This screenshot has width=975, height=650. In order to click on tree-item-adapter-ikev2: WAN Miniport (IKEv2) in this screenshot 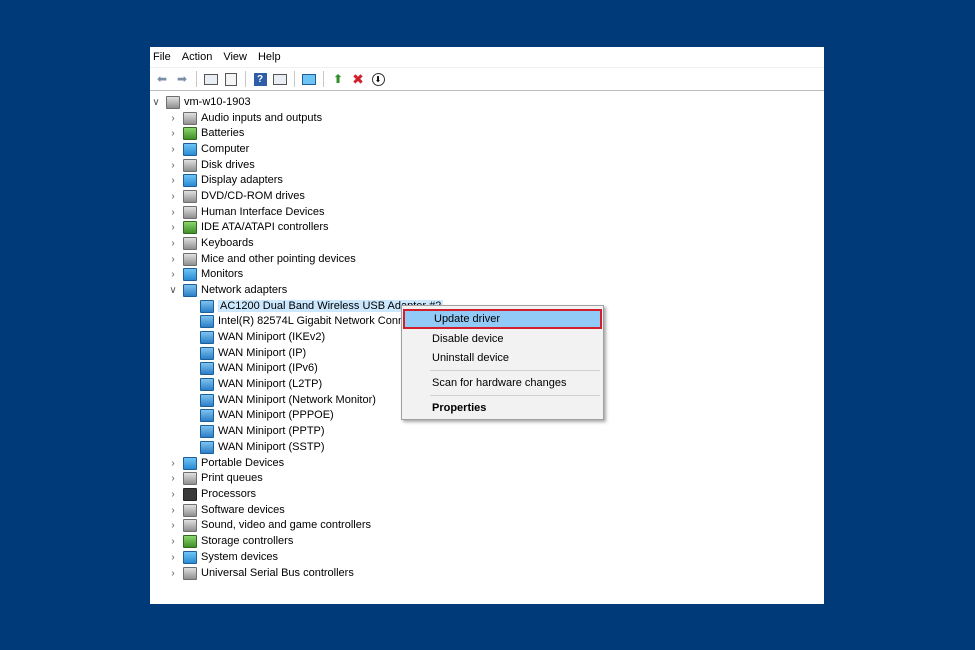, I will do `click(262, 337)`.